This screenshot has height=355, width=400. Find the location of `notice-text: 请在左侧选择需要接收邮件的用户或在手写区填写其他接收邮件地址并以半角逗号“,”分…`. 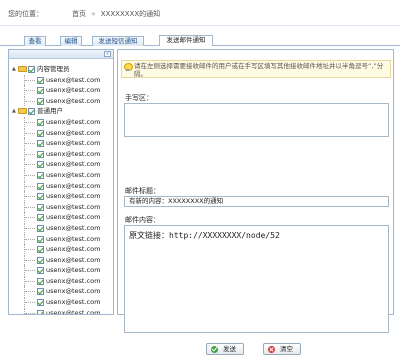

notice-text: 请在左侧选择需要接收邮件的用户或在手写区填写其他接收邮件地址并以半角逗号“,”分… is located at coordinates (259, 70).